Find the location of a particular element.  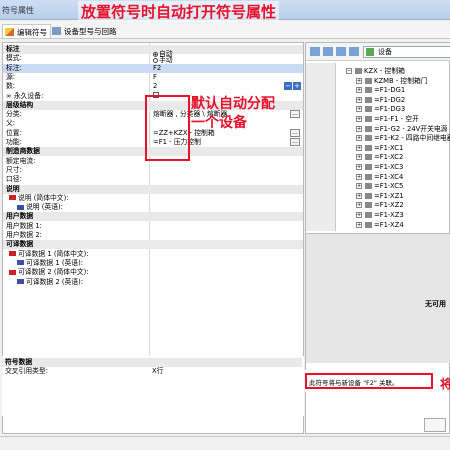

tab-edit-symbol: 编辑符号 is located at coordinates (26, 31).